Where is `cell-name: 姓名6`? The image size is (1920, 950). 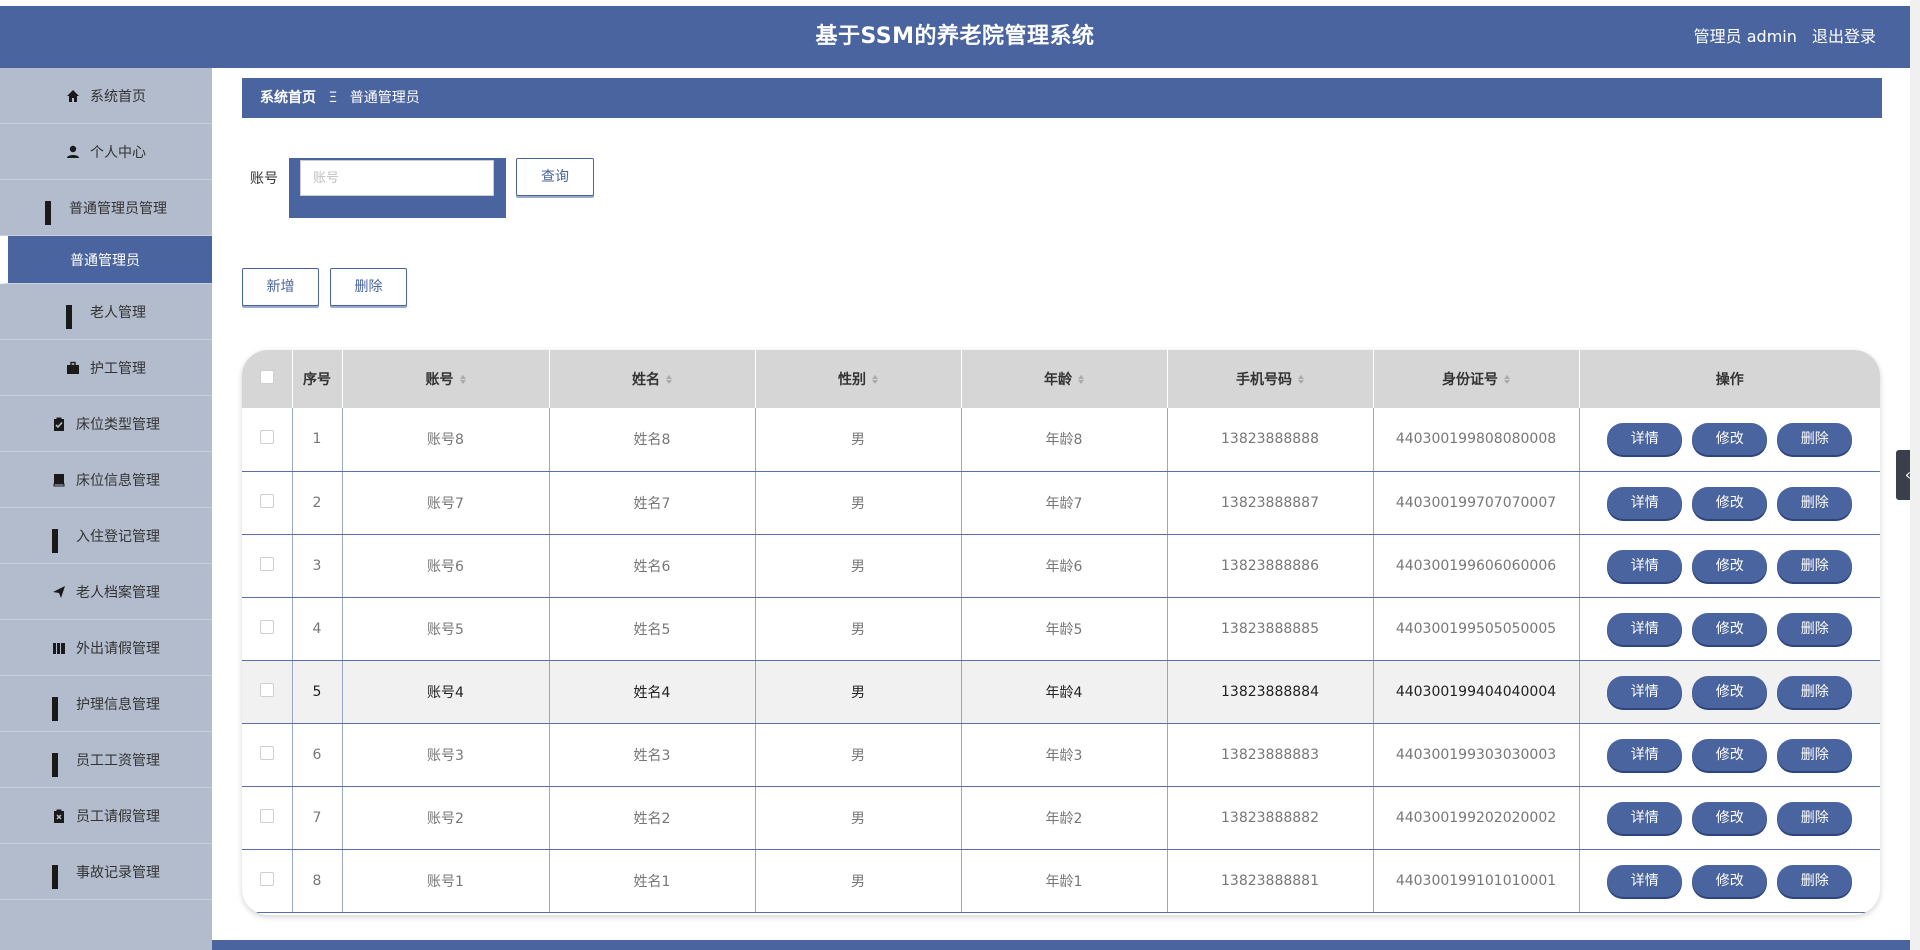 cell-name: 姓名6 is located at coordinates (652, 566).